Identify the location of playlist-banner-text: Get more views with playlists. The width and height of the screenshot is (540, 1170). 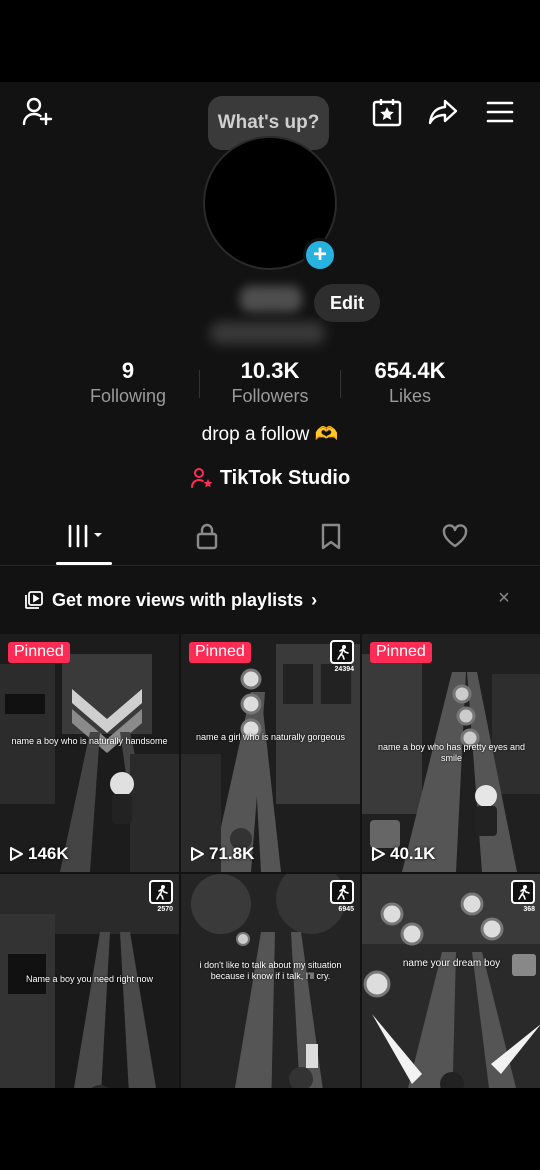
(178, 599).